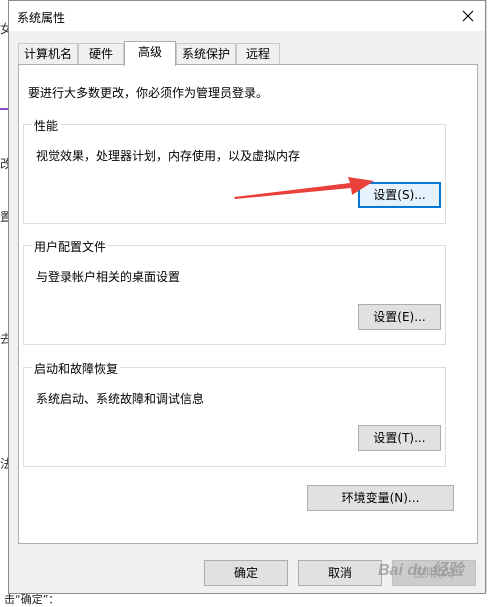 The height and width of the screenshot is (607, 493). I want to click on watermark-logo: Bai du 经验, so click(421, 570).